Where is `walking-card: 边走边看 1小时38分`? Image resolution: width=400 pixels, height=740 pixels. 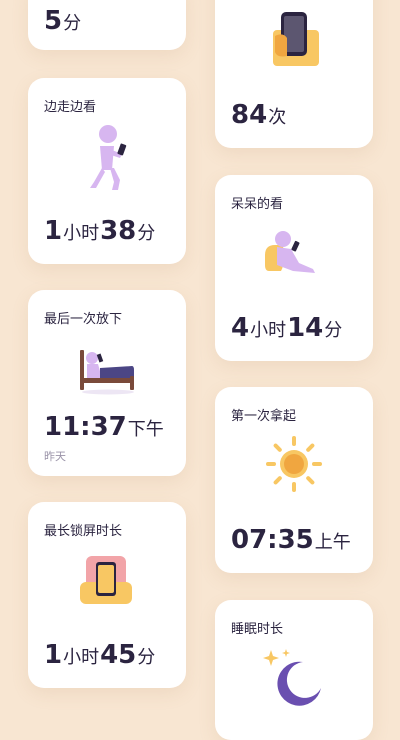
walking-card: 边走边看 1小时38分 is located at coordinates (107, 171).